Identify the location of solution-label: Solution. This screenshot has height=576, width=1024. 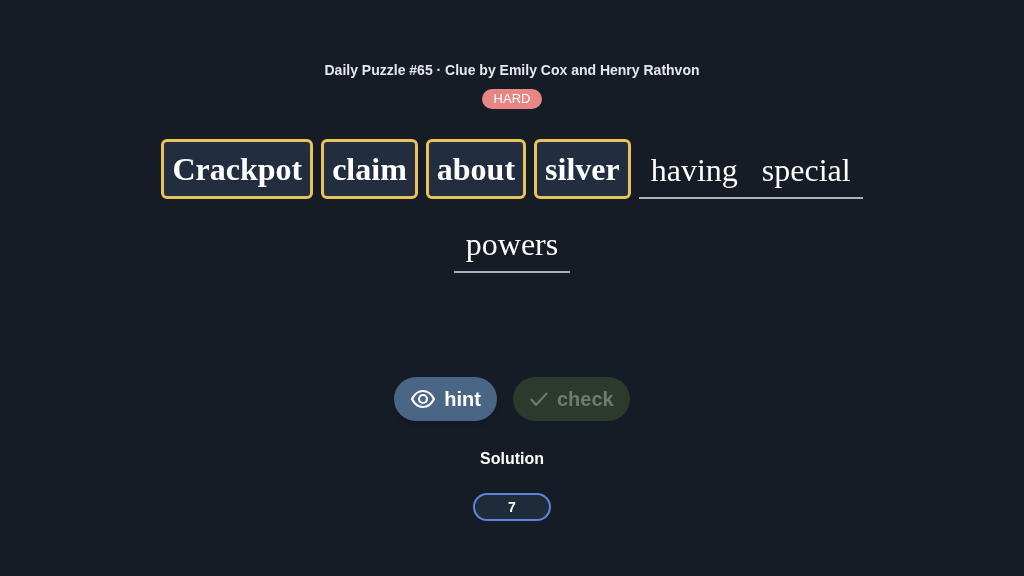
(512, 459).